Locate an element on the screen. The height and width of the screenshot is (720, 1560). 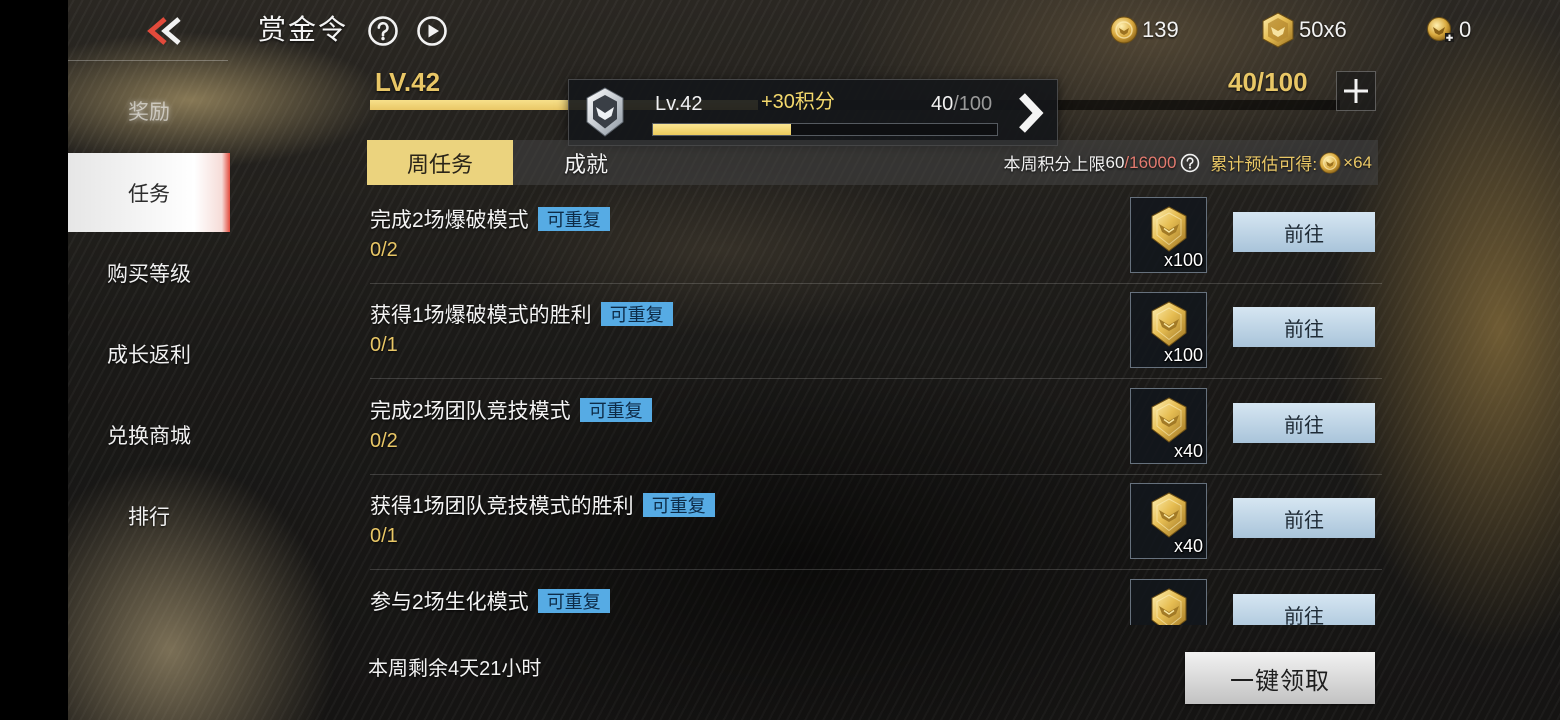
estimate-value: ×64 is located at coordinates (1357, 162).